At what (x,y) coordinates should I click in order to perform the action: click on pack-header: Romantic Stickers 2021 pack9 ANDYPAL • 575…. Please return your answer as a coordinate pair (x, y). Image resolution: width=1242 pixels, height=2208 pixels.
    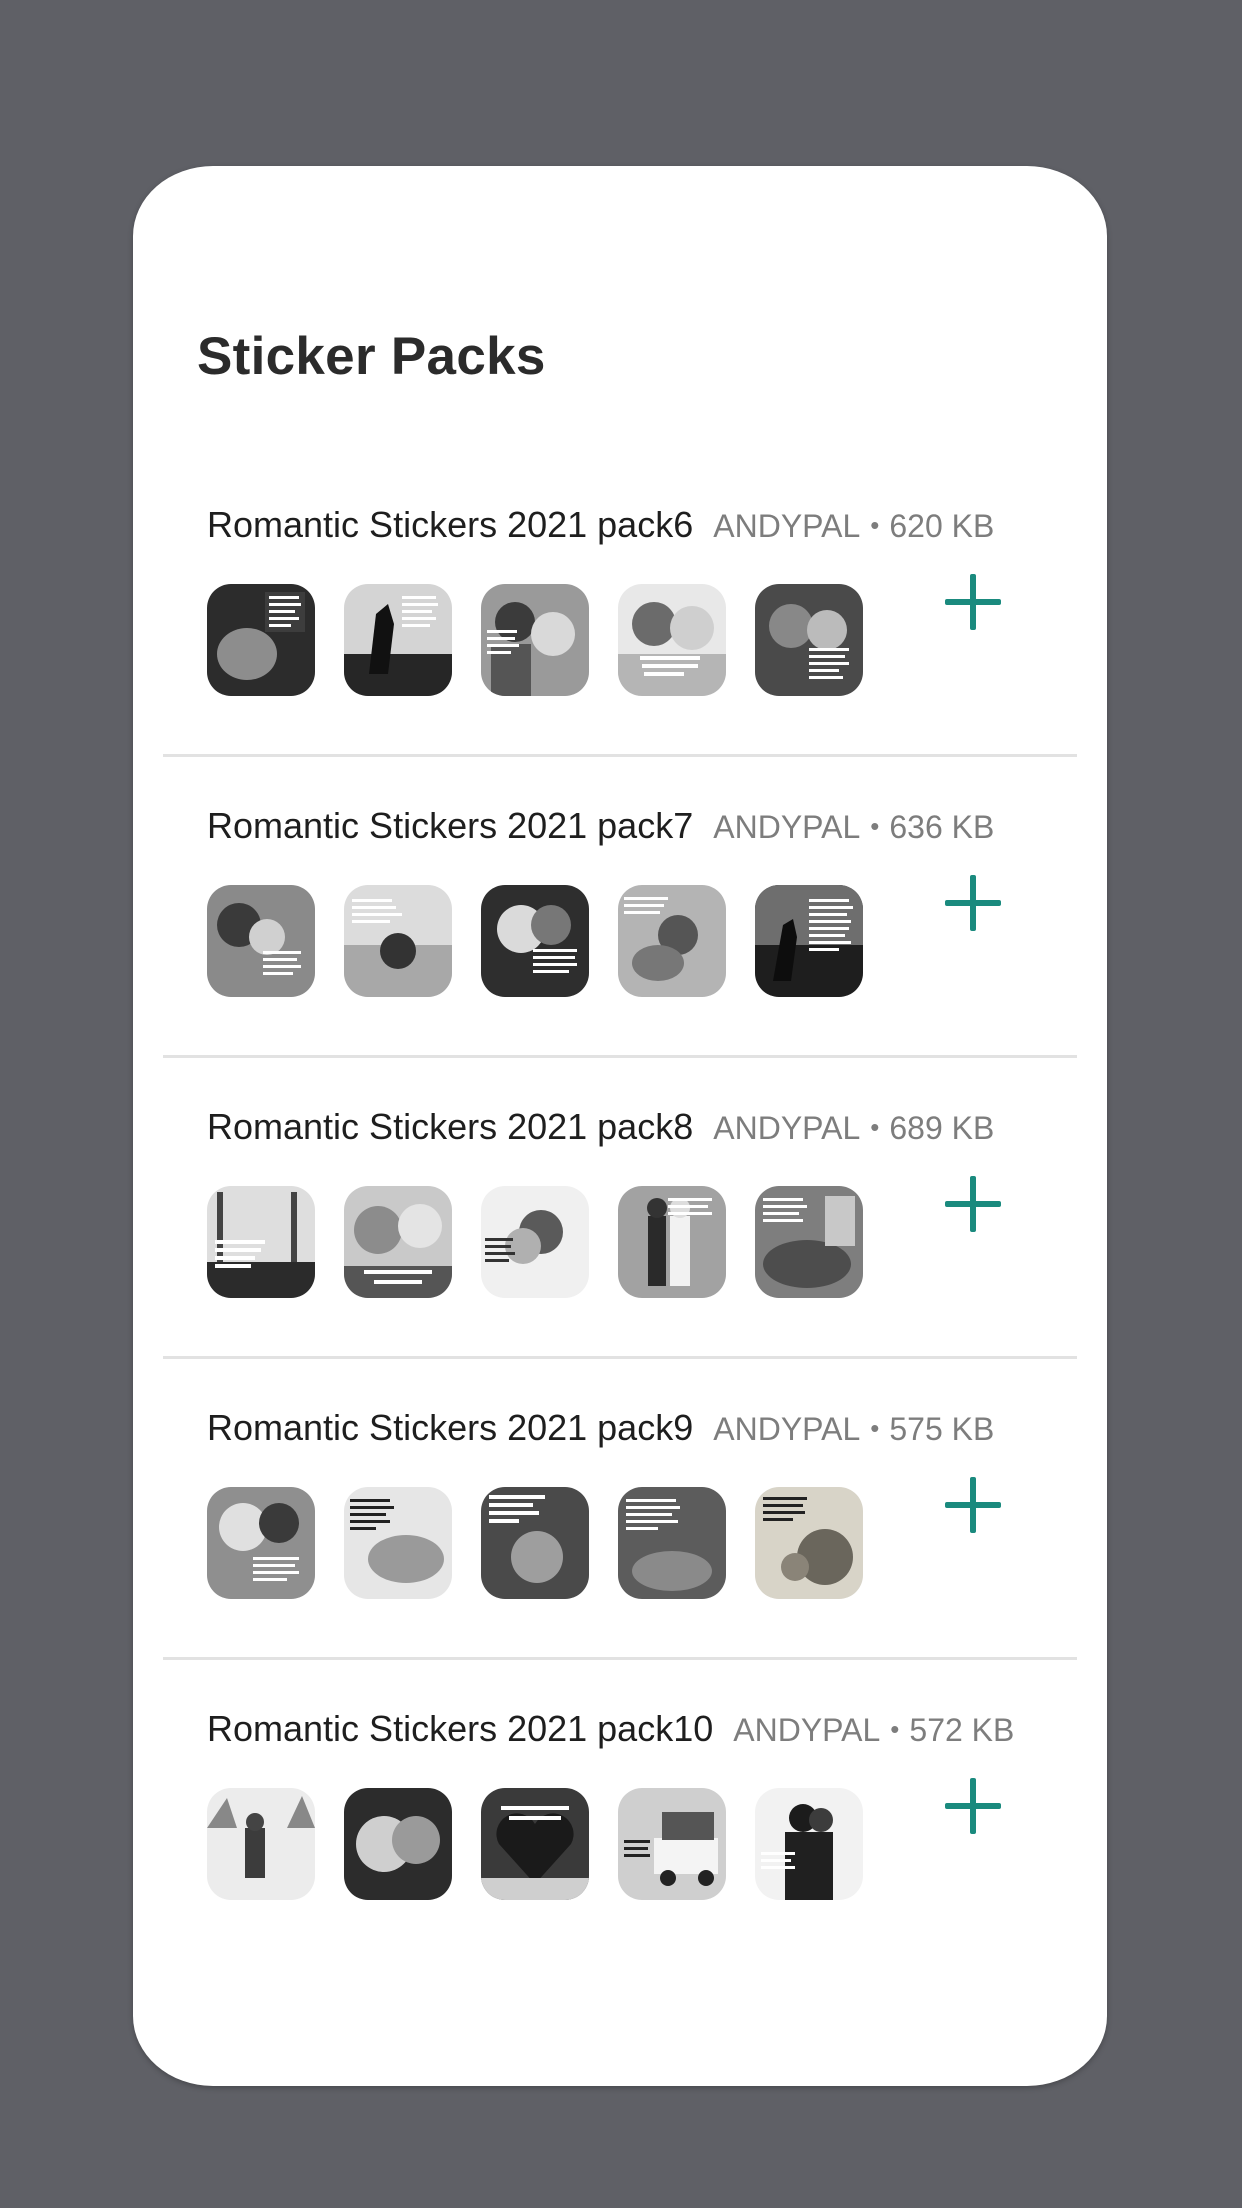
    Looking at the image, I should click on (600, 1429).